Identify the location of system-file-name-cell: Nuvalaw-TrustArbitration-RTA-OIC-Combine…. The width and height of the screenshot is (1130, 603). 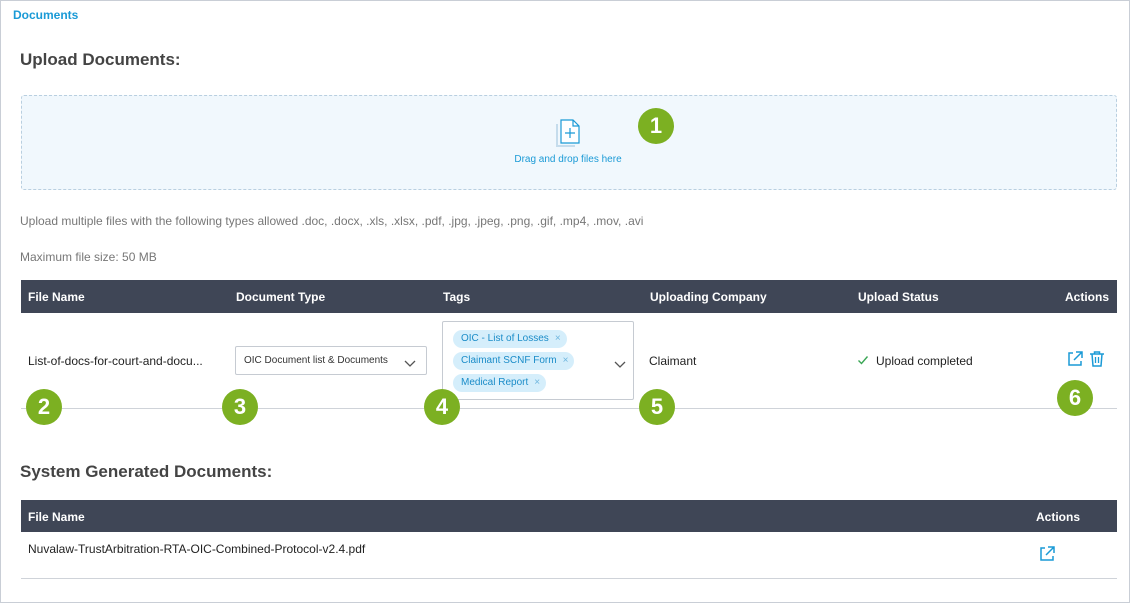
(197, 549).